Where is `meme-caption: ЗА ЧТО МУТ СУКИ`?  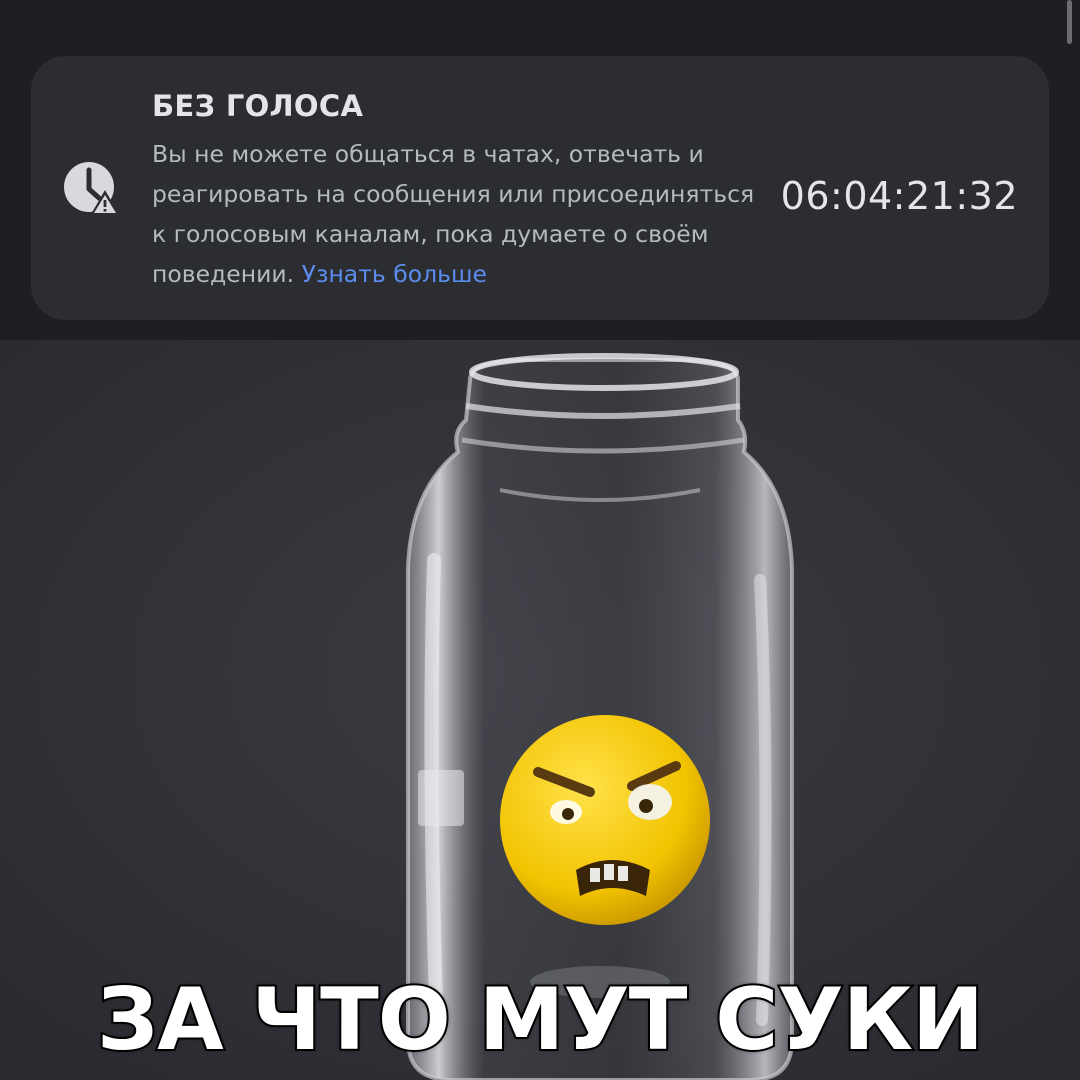
meme-caption: ЗА ЧТО МУТ СУКИ is located at coordinates (540, 1020).